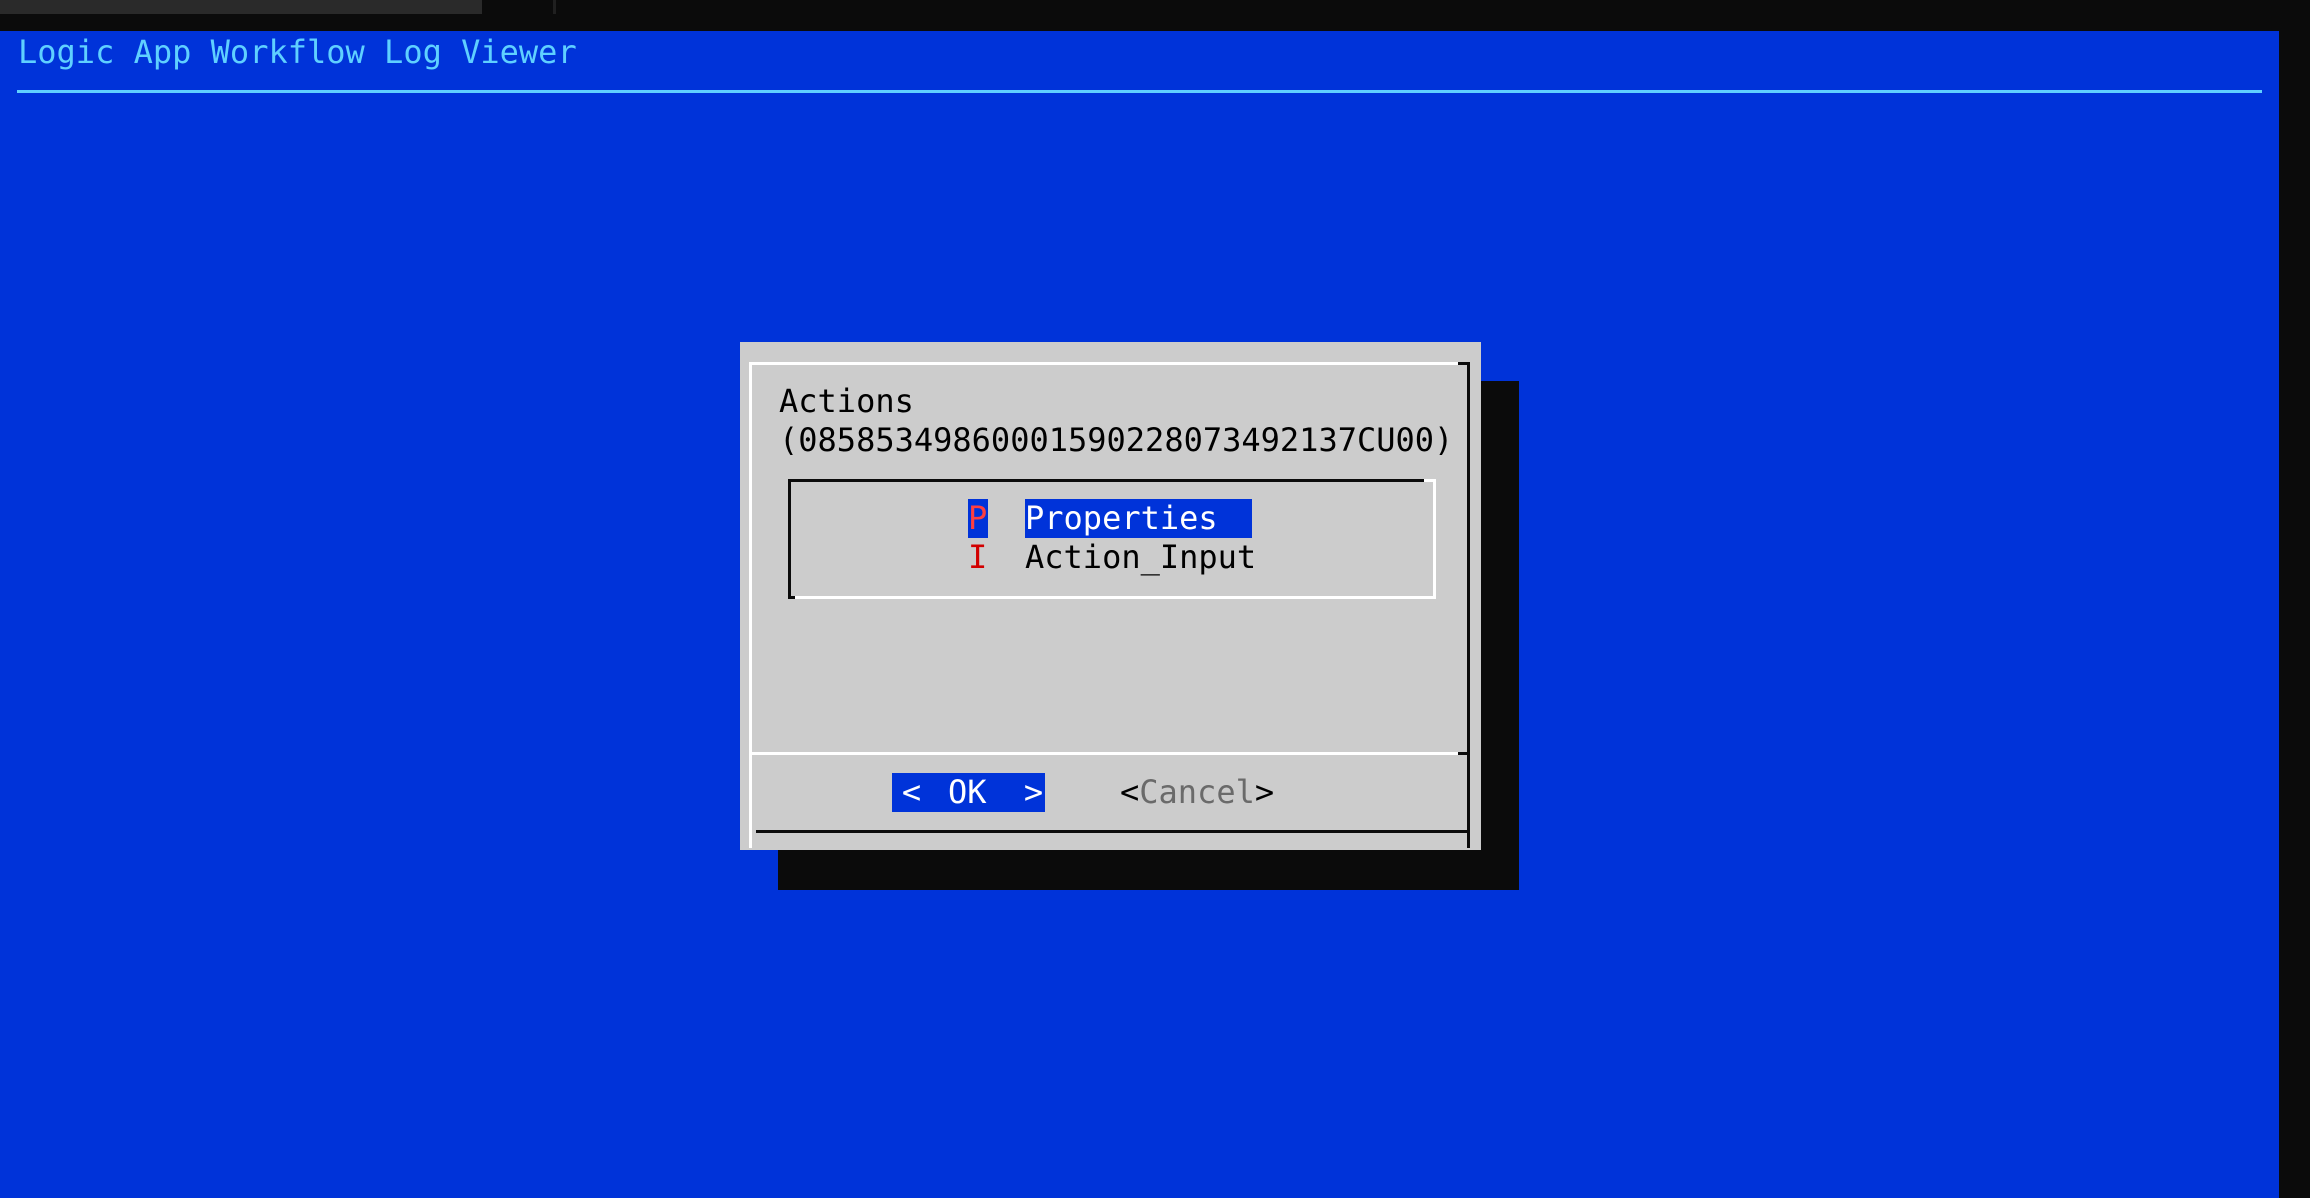 The width and height of the screenshot is (2310, 1198). Describe the element at coordinates (846, 401) in the screenshot. I see `dialog-title-line1: Actions` at that location.